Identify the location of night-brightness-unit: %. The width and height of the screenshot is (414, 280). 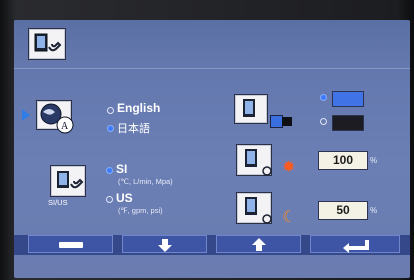
(374, 210).